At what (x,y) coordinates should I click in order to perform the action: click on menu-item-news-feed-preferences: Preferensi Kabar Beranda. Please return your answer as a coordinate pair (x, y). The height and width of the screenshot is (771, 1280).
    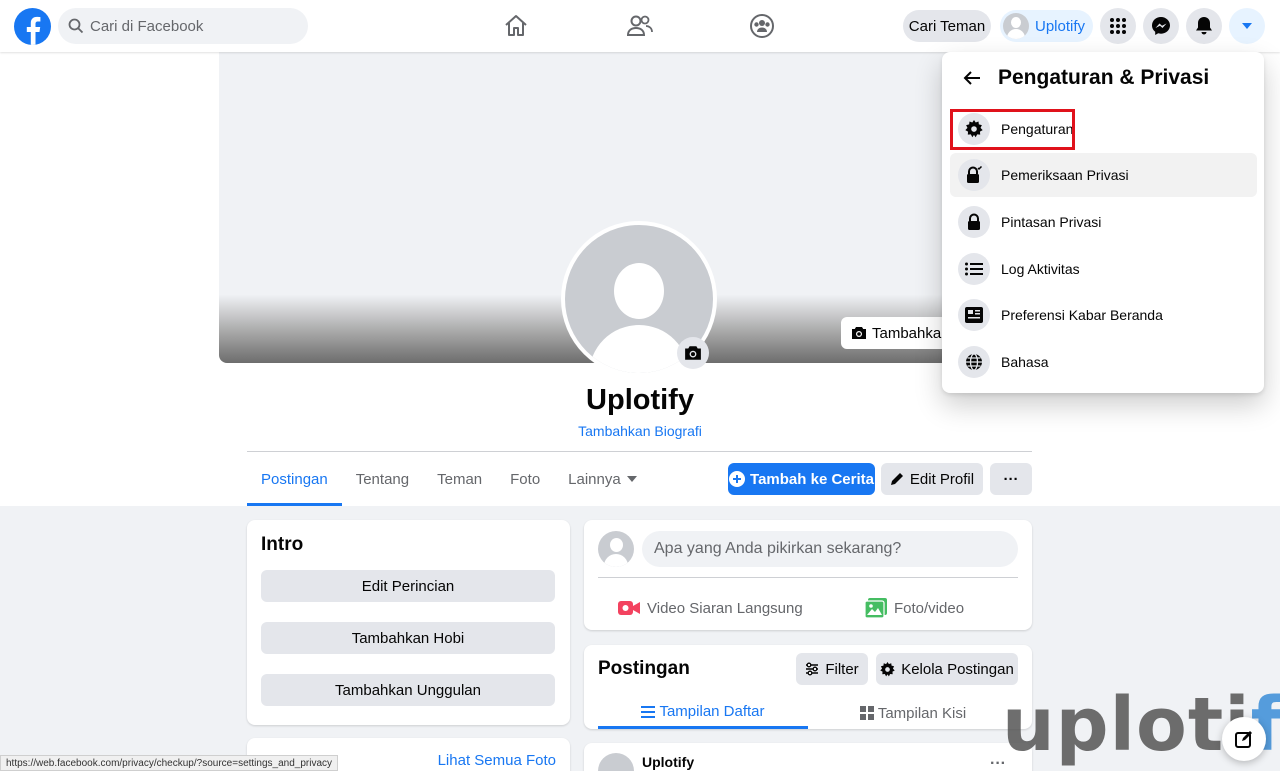
    Looking at the image, I should click on (1103, 315).